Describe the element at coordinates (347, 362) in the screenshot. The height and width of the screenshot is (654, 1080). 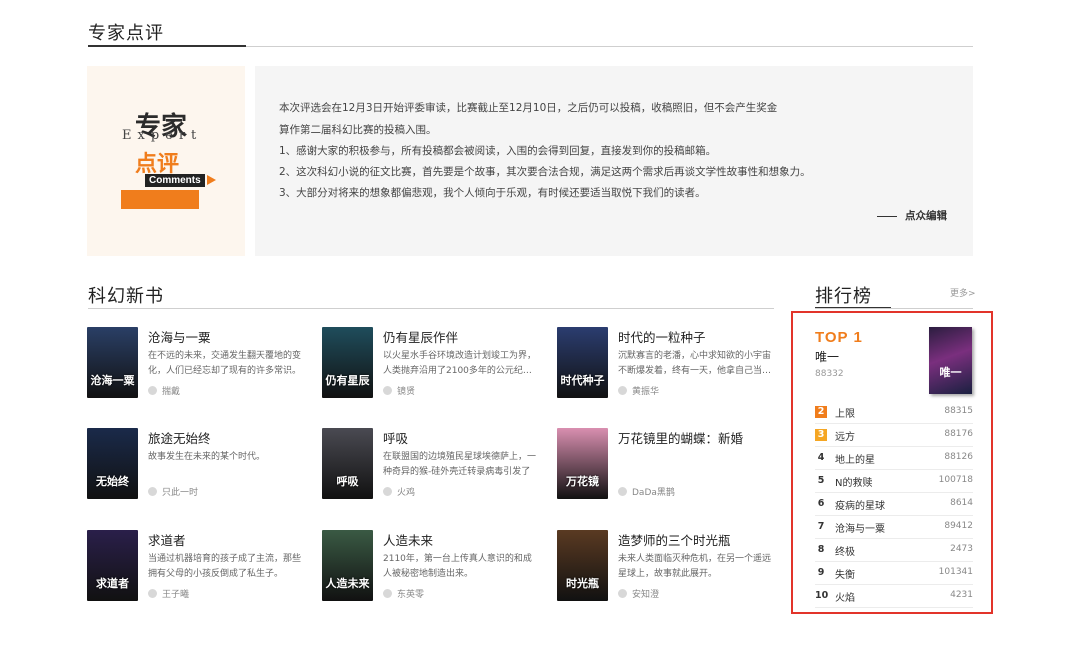
I see `book-cover: 仍有星辰` at that location.